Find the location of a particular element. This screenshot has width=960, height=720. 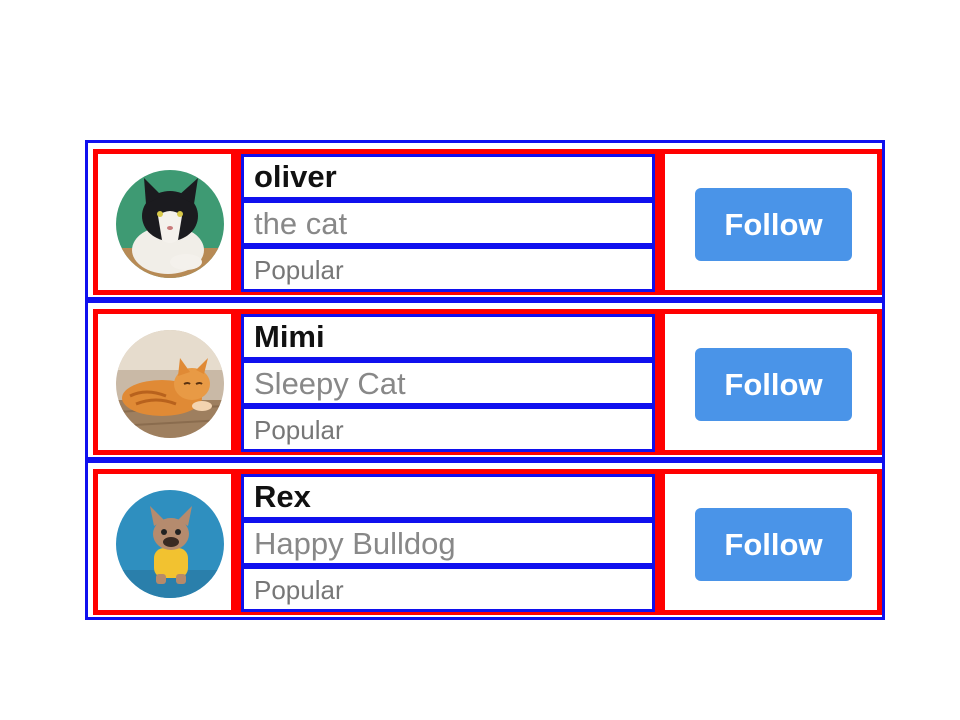

user-info: Rex Happy Bulldog Popular is located at coordinates (448, 542).